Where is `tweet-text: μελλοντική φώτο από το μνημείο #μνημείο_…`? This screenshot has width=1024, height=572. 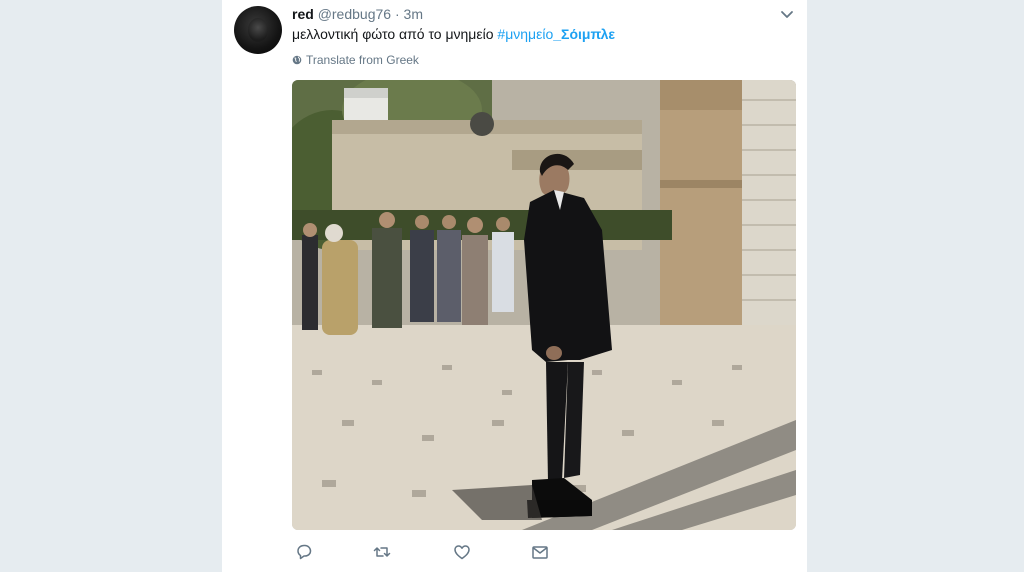 tweet-text: μελλοντική φώτο από το μνημείο #μνημείο_… is located at coordinates (453, 34).